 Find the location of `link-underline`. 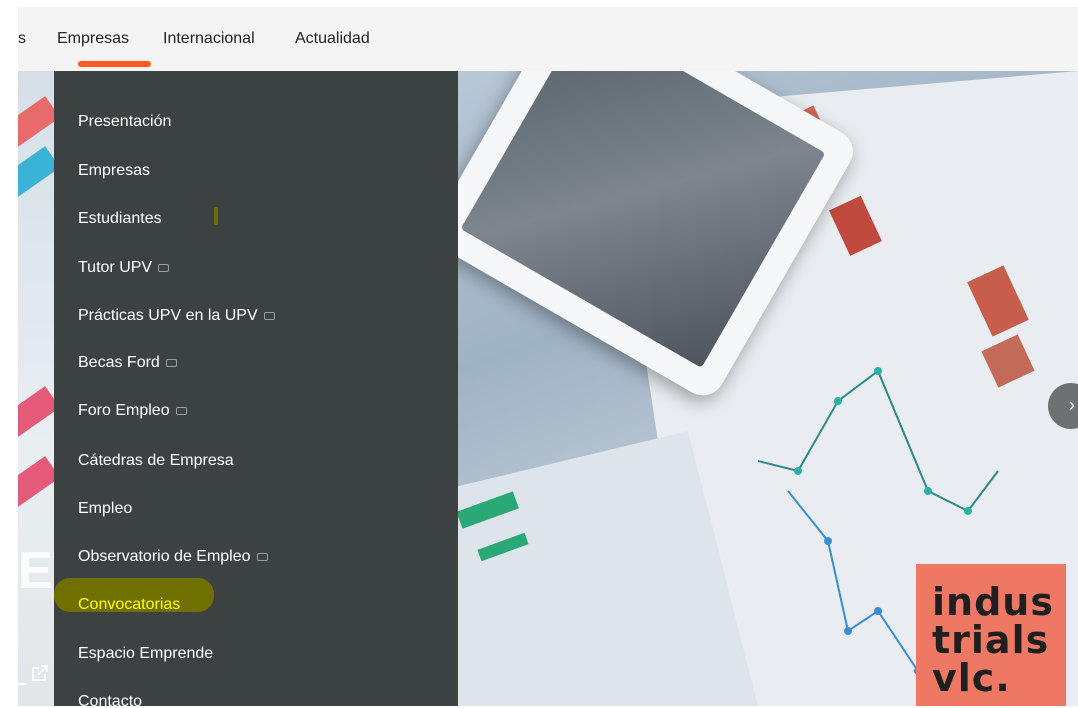

link-underline is located at coordinates (22, 684).